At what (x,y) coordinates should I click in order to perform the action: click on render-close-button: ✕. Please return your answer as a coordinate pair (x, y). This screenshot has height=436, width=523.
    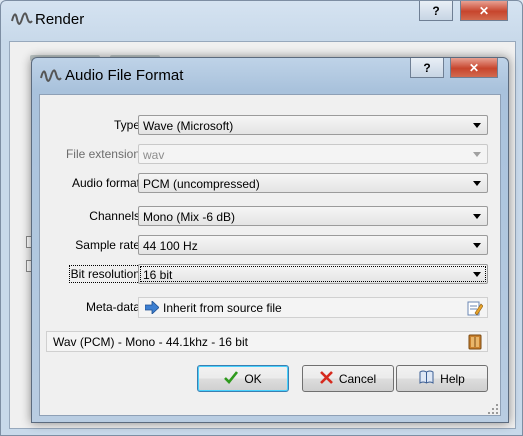
    Looking at the image, I should click on (484, 11).